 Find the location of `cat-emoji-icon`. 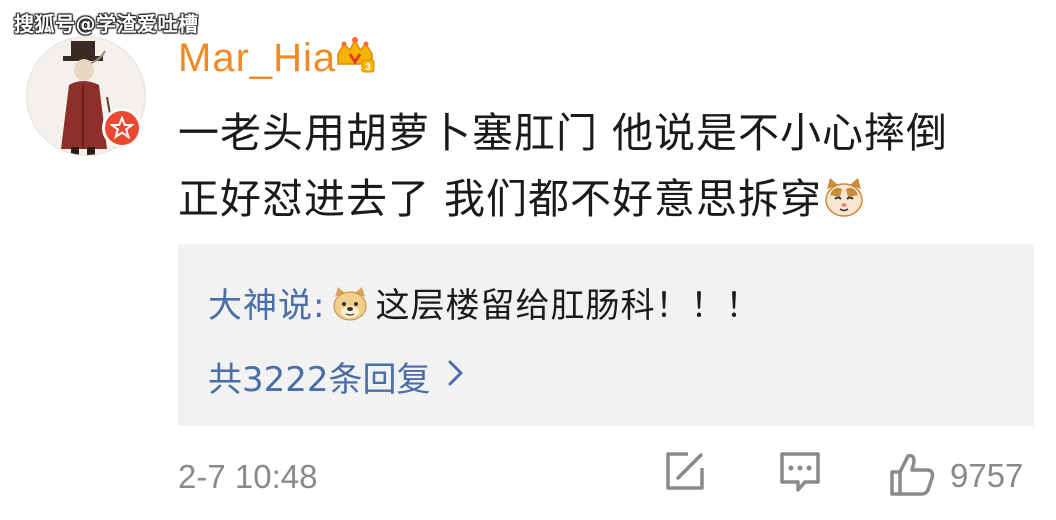

cat-emoji-icon is located at coordinates (844, 194).